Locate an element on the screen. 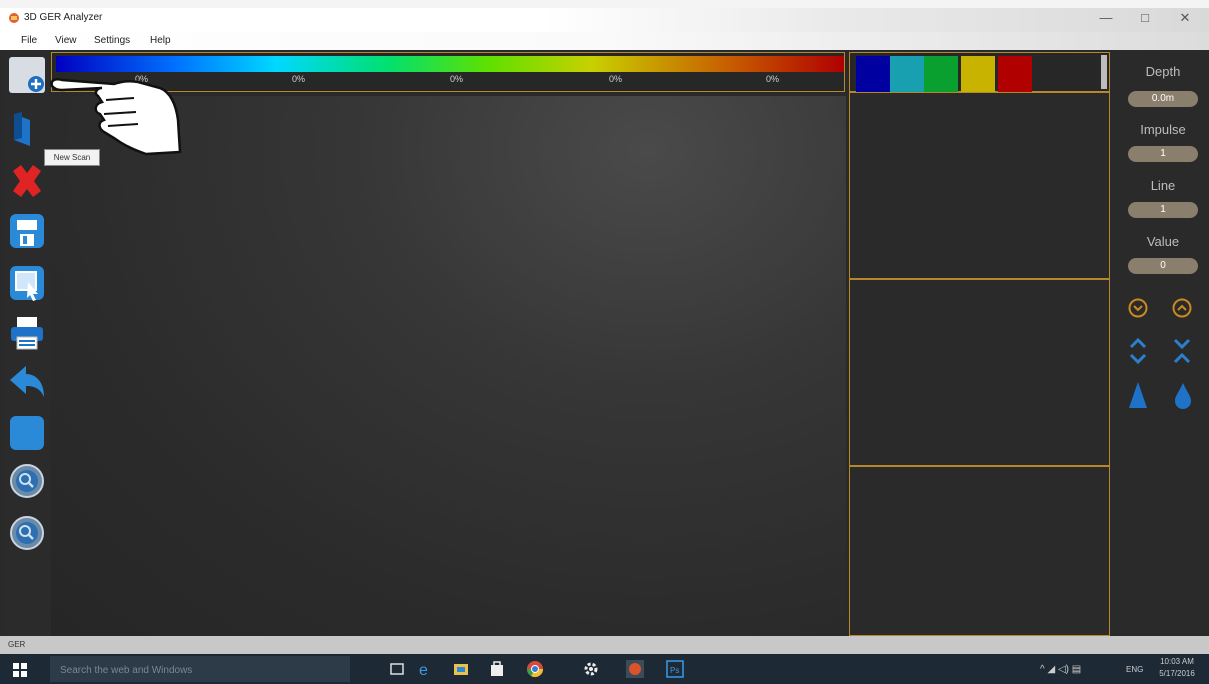  task-view-icon is located at coordinates (397, 669).